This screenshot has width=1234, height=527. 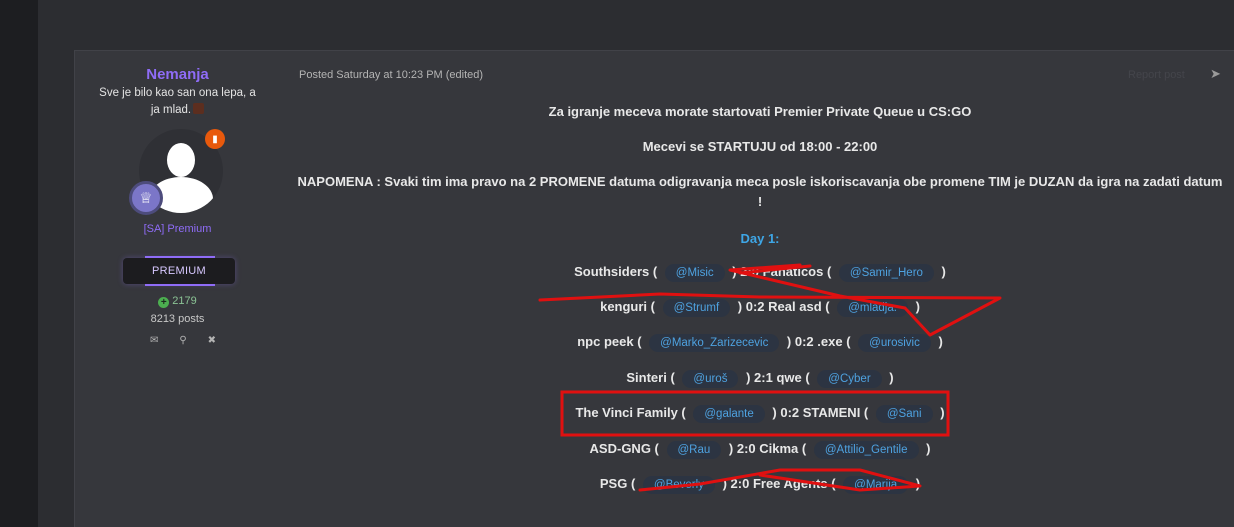 What do you see at coordinates (872, 308) in the screenshot?
I see `user-mention: @mladja.` at bounding box center [872, 308].